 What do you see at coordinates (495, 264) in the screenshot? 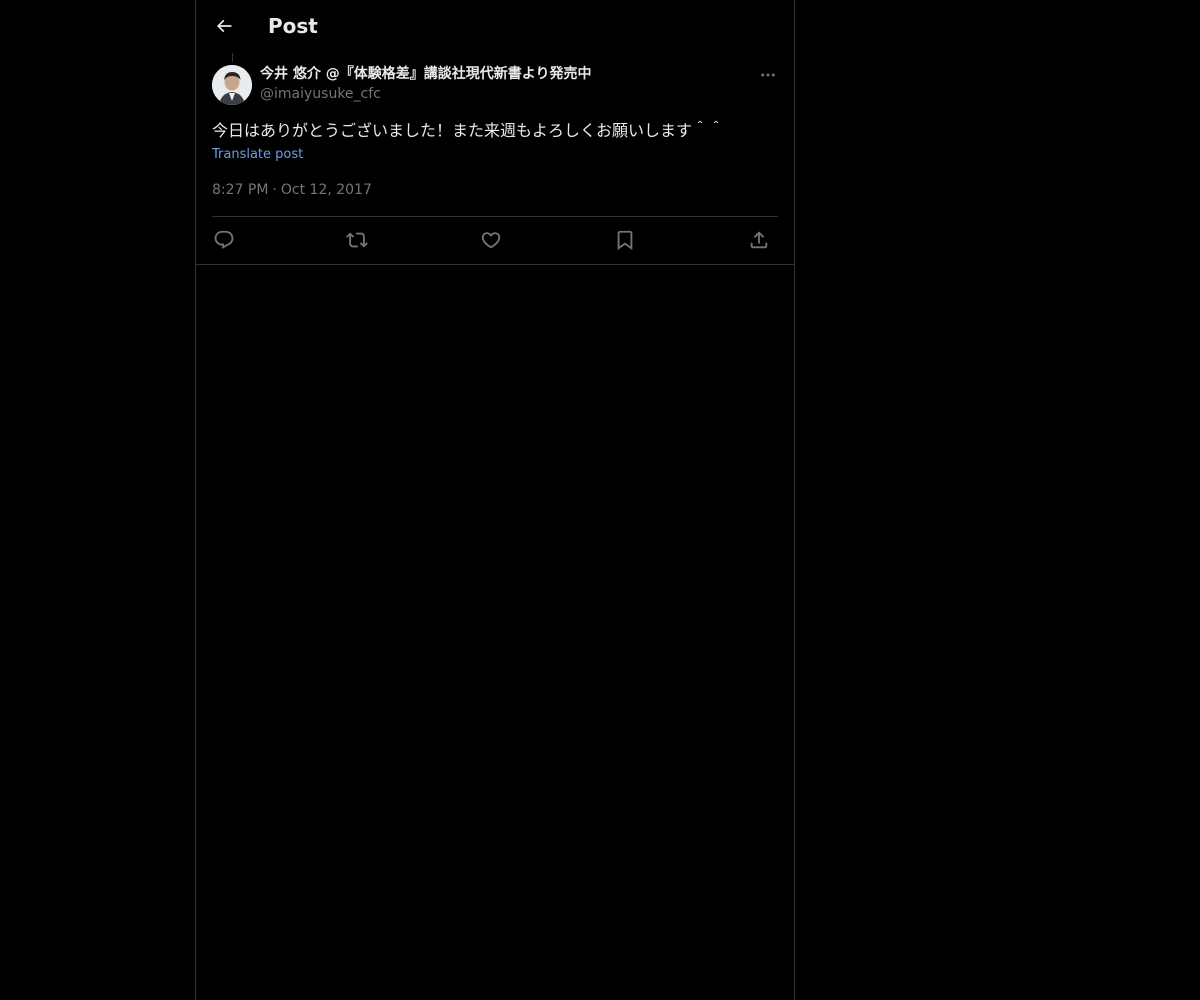
I see `post-bottom-divider` at bounding box center [495, 264].